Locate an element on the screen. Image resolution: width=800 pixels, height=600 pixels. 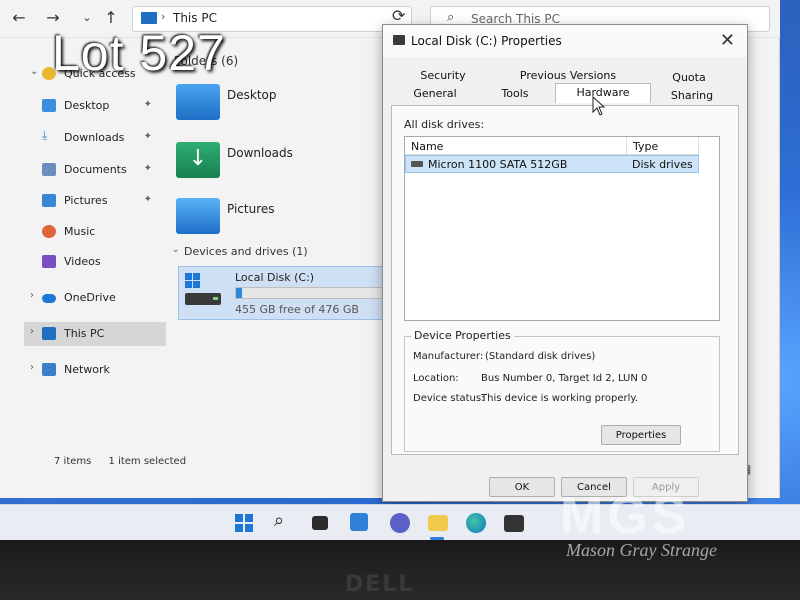
expand-chevron-icon: ⌄ is located at coordinates (34, 71).